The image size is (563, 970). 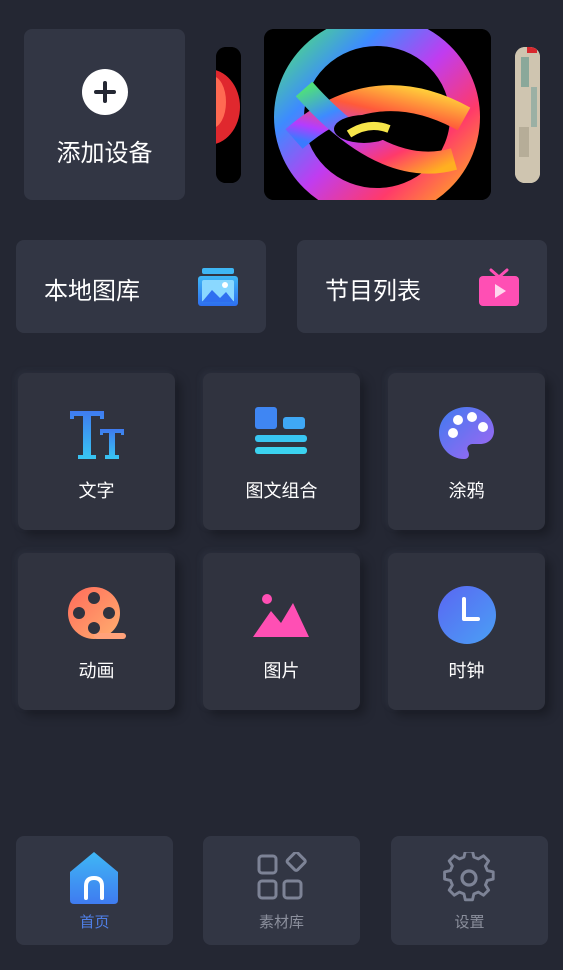 What do you see at coordinates (469, 877) in the screenshot?
I see `gear-icon` at bounding box center [469, 877].